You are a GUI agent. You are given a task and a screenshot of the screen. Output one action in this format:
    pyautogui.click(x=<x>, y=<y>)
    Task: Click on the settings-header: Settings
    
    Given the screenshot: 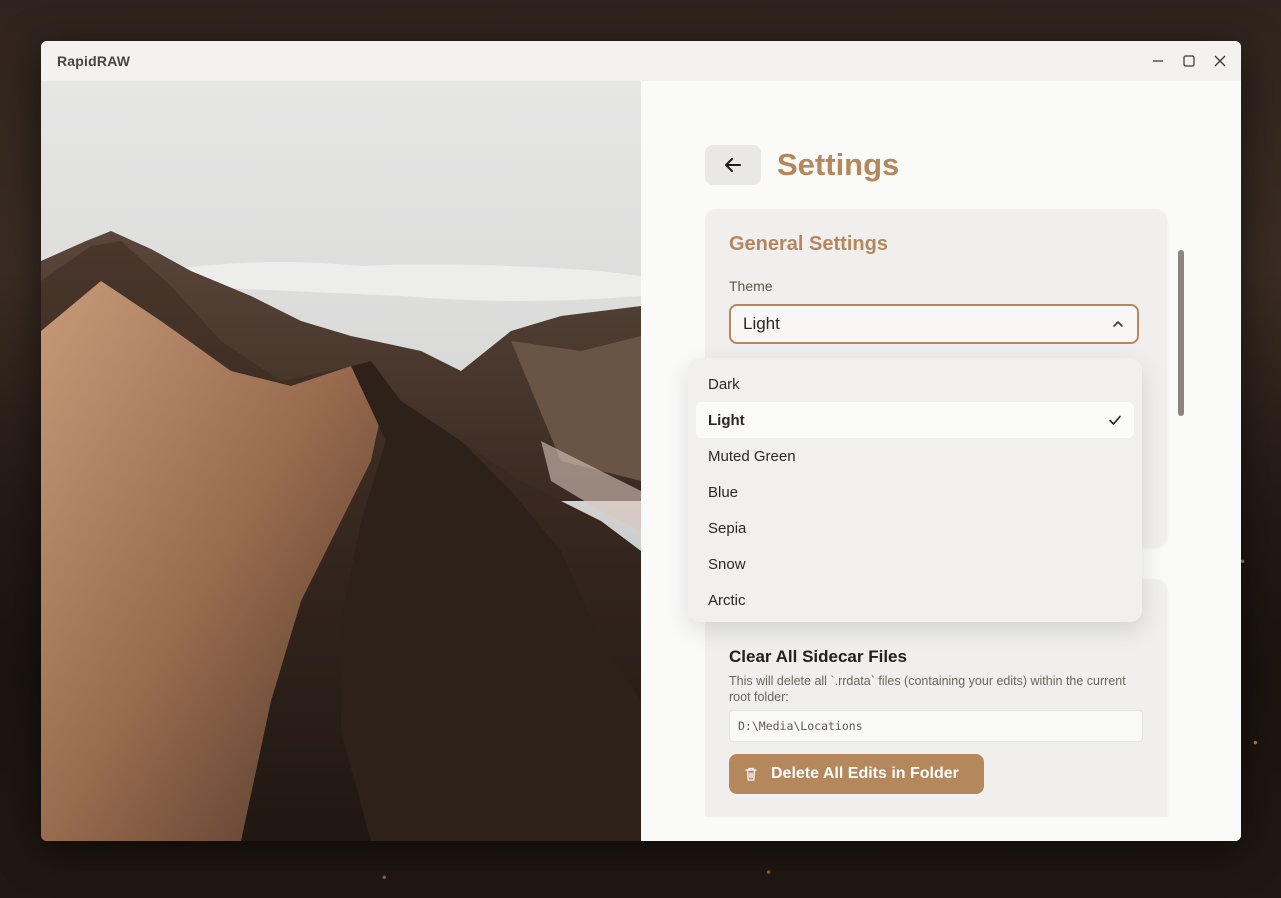 What is the action you would take?
    pyautogui.click(x=802, y=165)
    